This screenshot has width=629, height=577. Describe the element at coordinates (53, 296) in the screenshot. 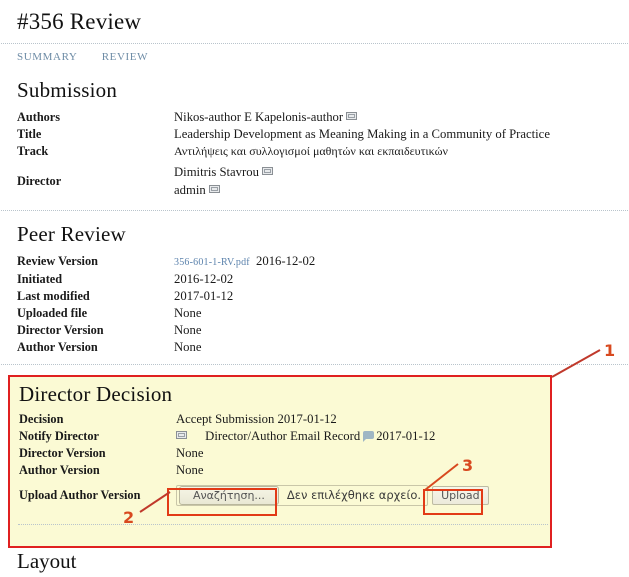

I see `row-label-last-modified: Last modified` at that location.